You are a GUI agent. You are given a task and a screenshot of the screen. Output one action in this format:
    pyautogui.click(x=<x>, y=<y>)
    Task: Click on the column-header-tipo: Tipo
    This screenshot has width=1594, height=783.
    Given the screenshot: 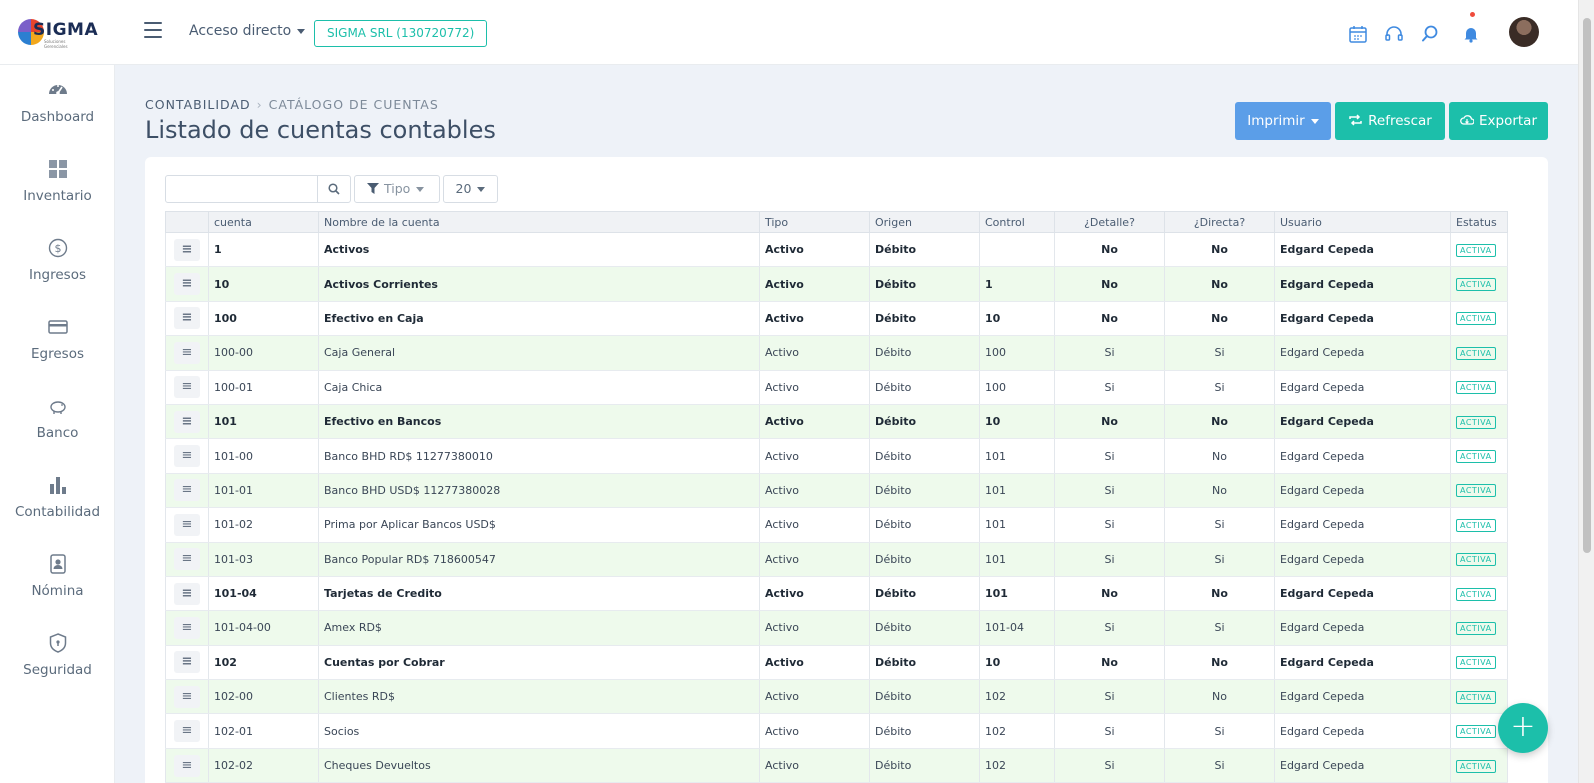 What is the action you would take?
    pyautogui.click(x=814, y=222)
    